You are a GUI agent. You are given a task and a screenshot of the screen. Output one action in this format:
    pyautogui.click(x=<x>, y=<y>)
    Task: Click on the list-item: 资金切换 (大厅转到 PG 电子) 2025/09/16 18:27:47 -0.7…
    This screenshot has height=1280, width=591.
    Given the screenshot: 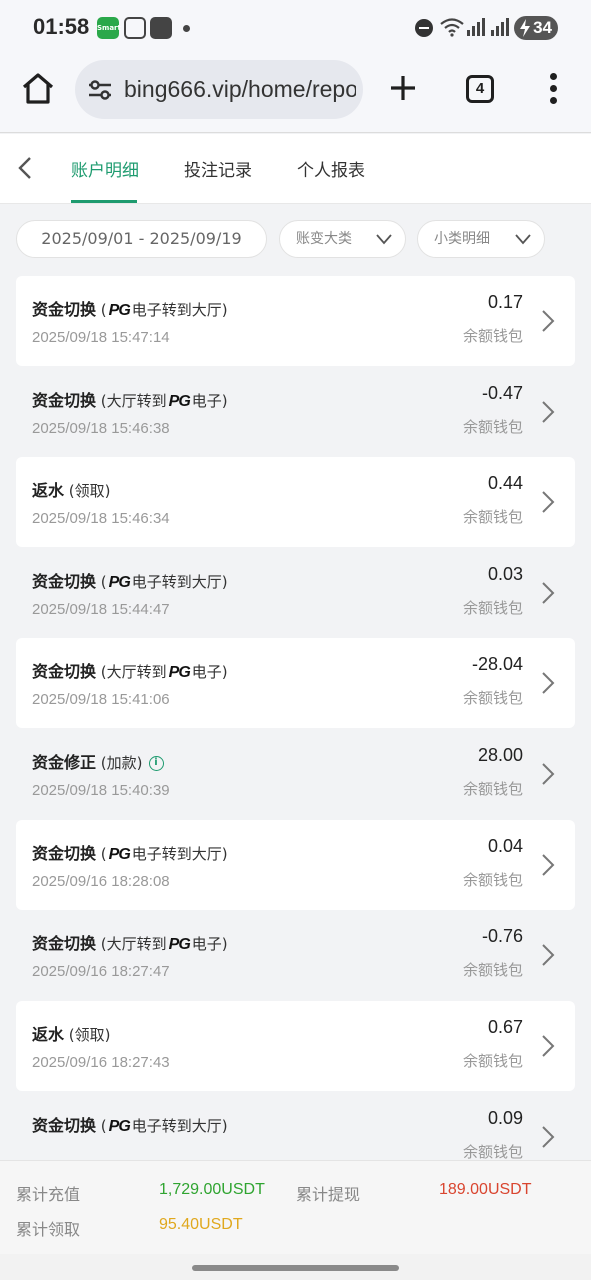 What is the action you would take?
    pyautogui.click(x=295, y=955)
    